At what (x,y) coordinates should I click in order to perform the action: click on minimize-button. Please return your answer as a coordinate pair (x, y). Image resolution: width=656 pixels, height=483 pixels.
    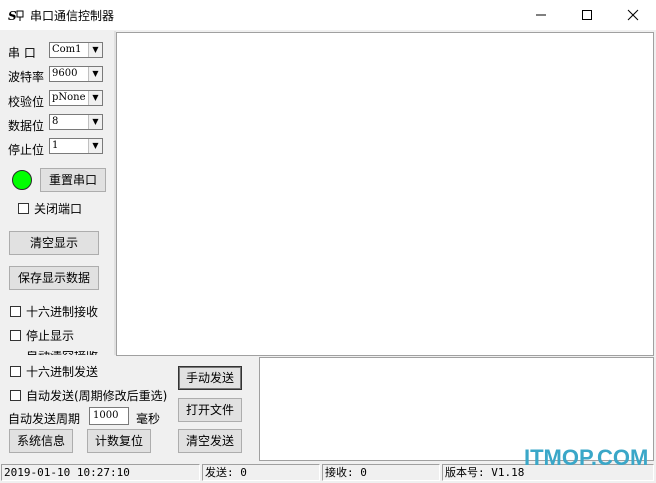
    Looking at the image, I should click on (541, 15).